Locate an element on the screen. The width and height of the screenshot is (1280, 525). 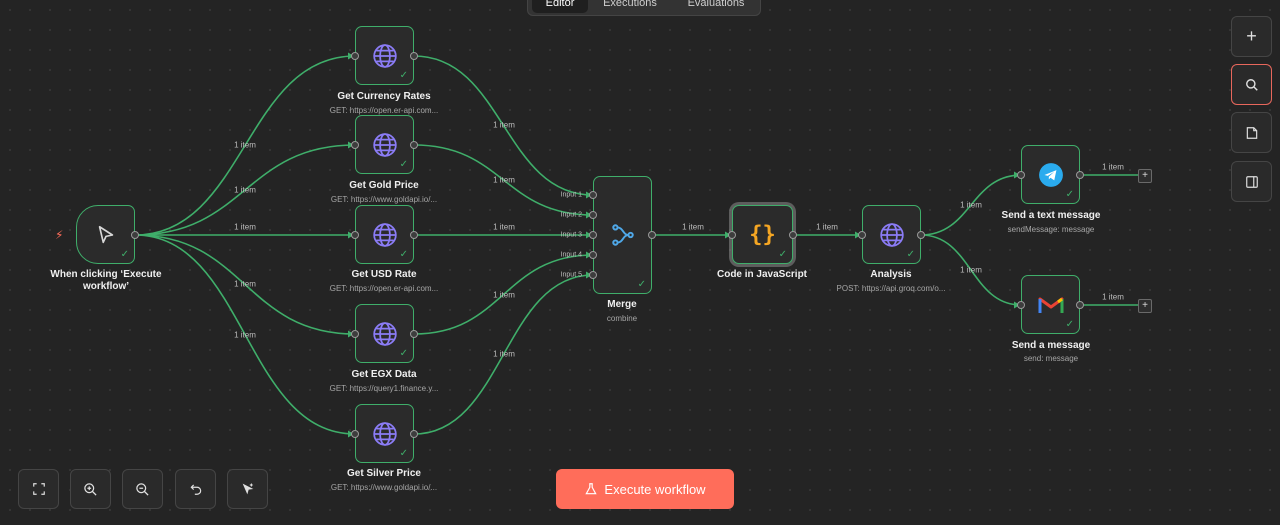
fit-view-icon is located at coordinates (38, 489).